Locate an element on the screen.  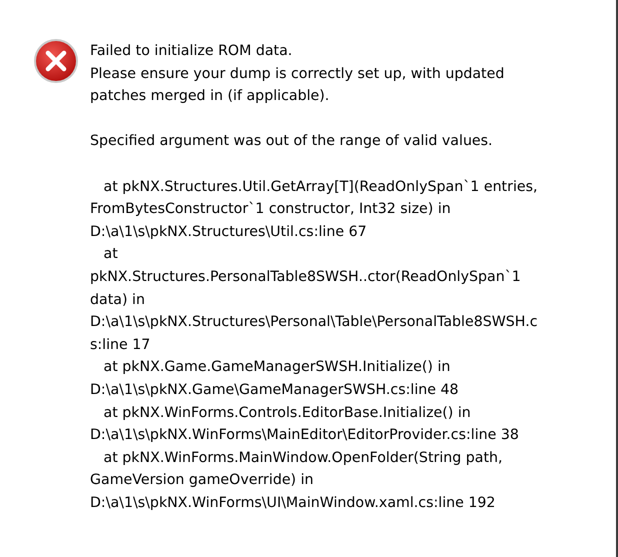
message-line: D:\a\1\s\pkNX.WinForms\MainEditor\EditorProvider.cs:line 38 is located at coordinates (305, 436).